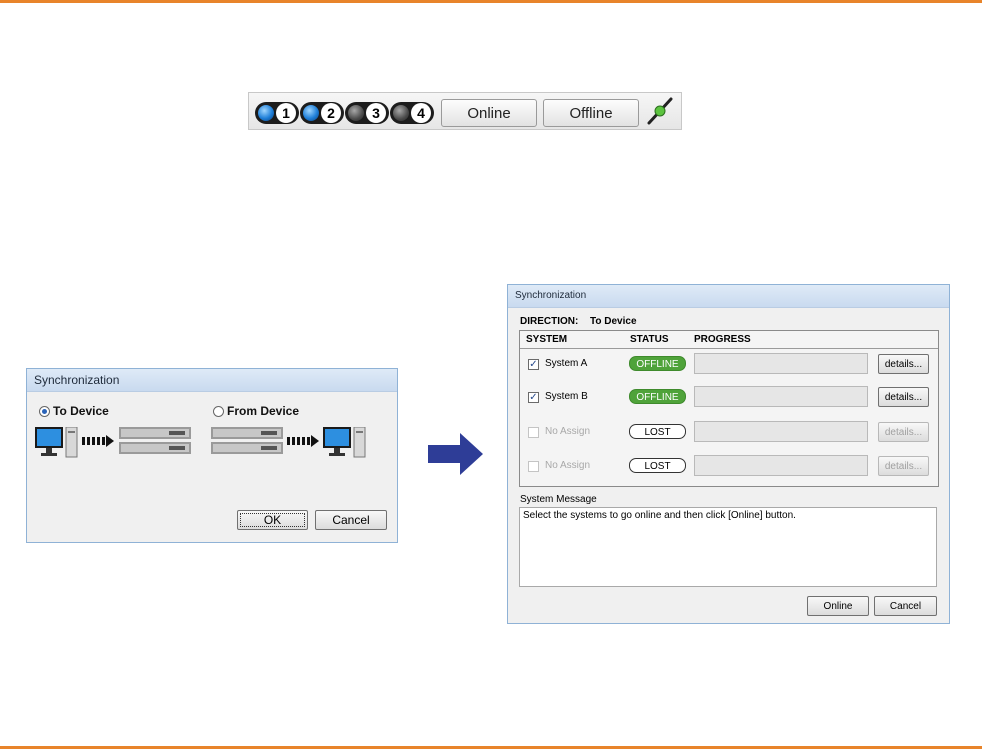 This screenshot has height=751, width=982. Describe the element at coordinates (729, 348) in the screenshot. I see `header-divider` at that location.